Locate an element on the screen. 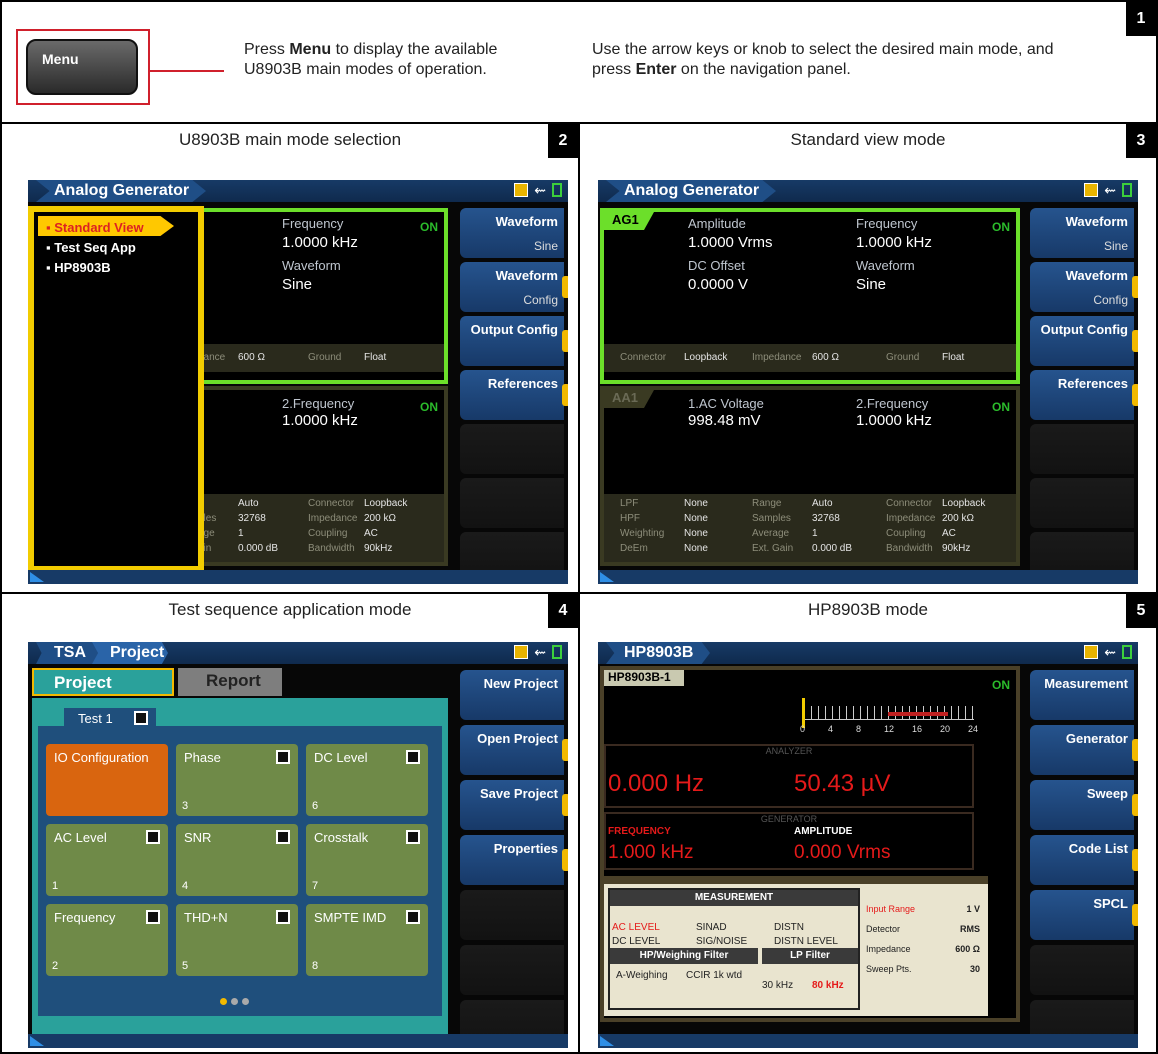  softkey-generator: Generator is located at coordinates (1084, 750).